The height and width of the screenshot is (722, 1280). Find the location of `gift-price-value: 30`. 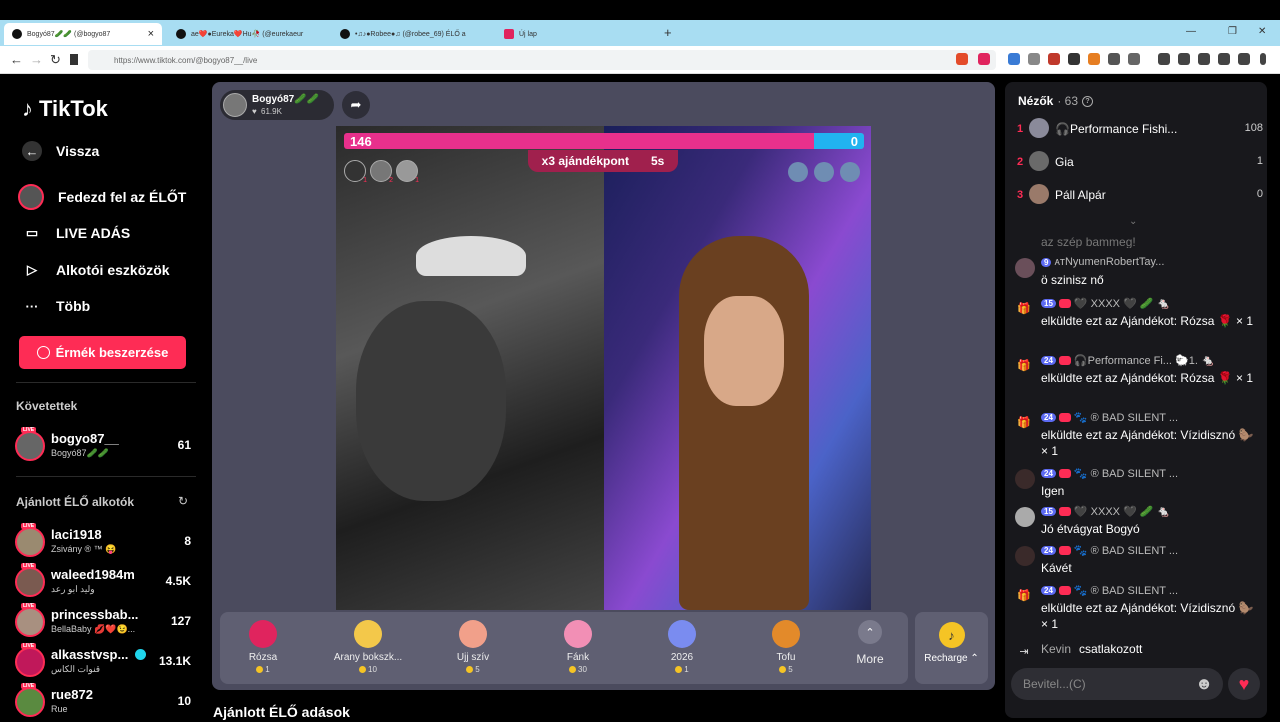

gift-price-value: 30 is located at coordinates (582, 669).